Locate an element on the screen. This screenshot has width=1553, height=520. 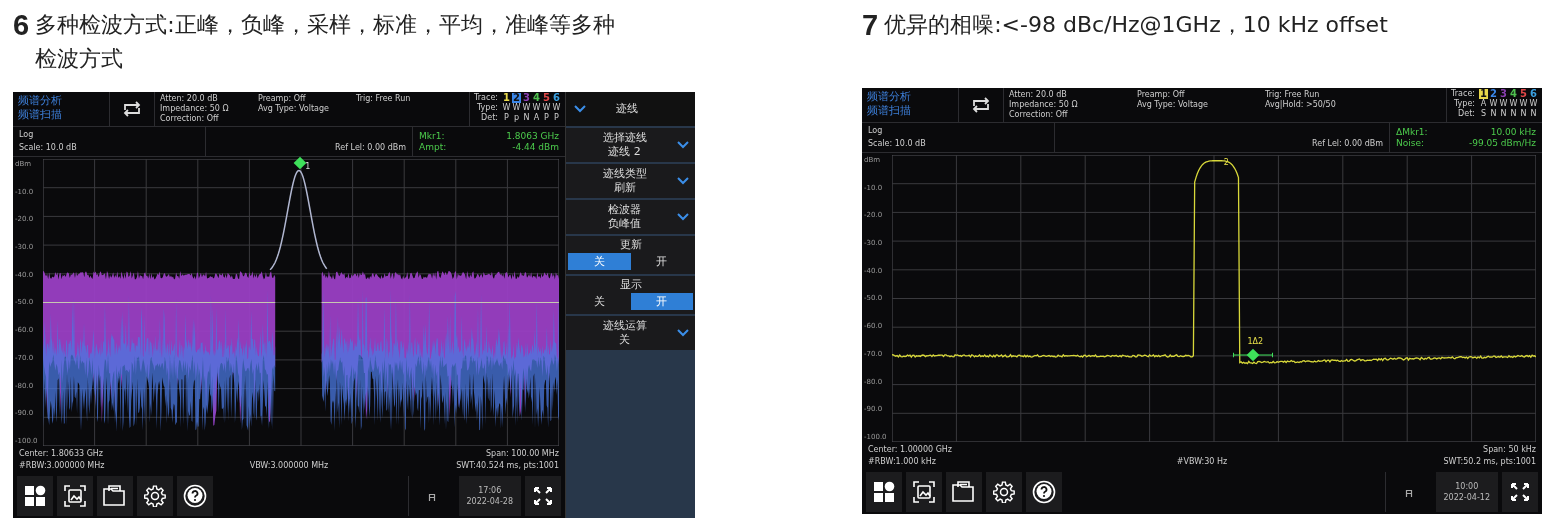
readout-label: Noise: is located at coordinates (1410, 143).